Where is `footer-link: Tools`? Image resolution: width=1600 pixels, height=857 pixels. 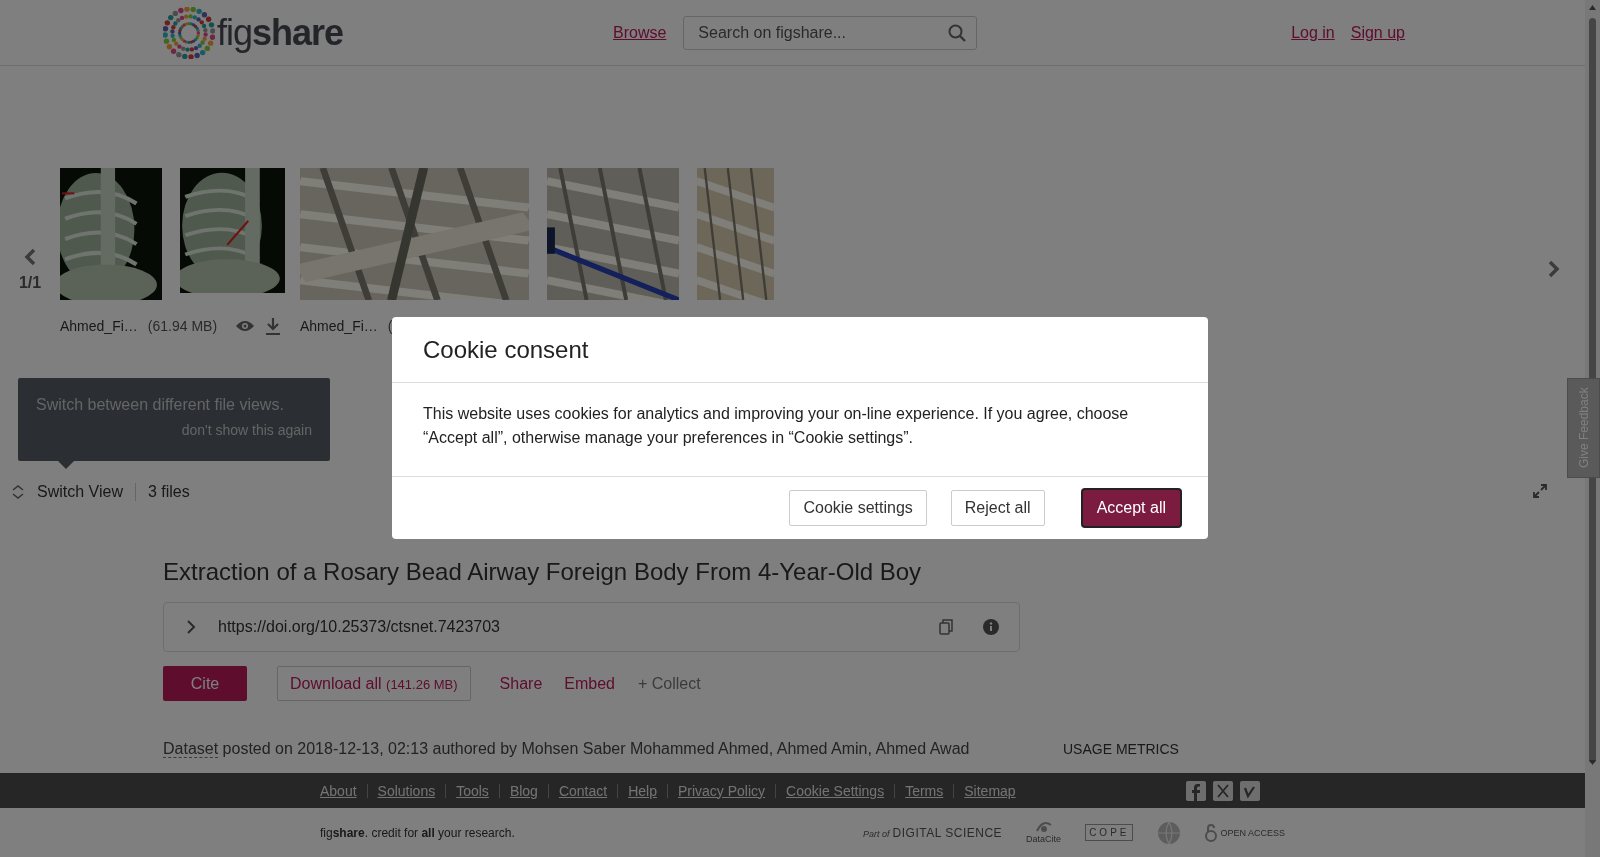
footer-link: Tools is located at coordinates (472, 790).